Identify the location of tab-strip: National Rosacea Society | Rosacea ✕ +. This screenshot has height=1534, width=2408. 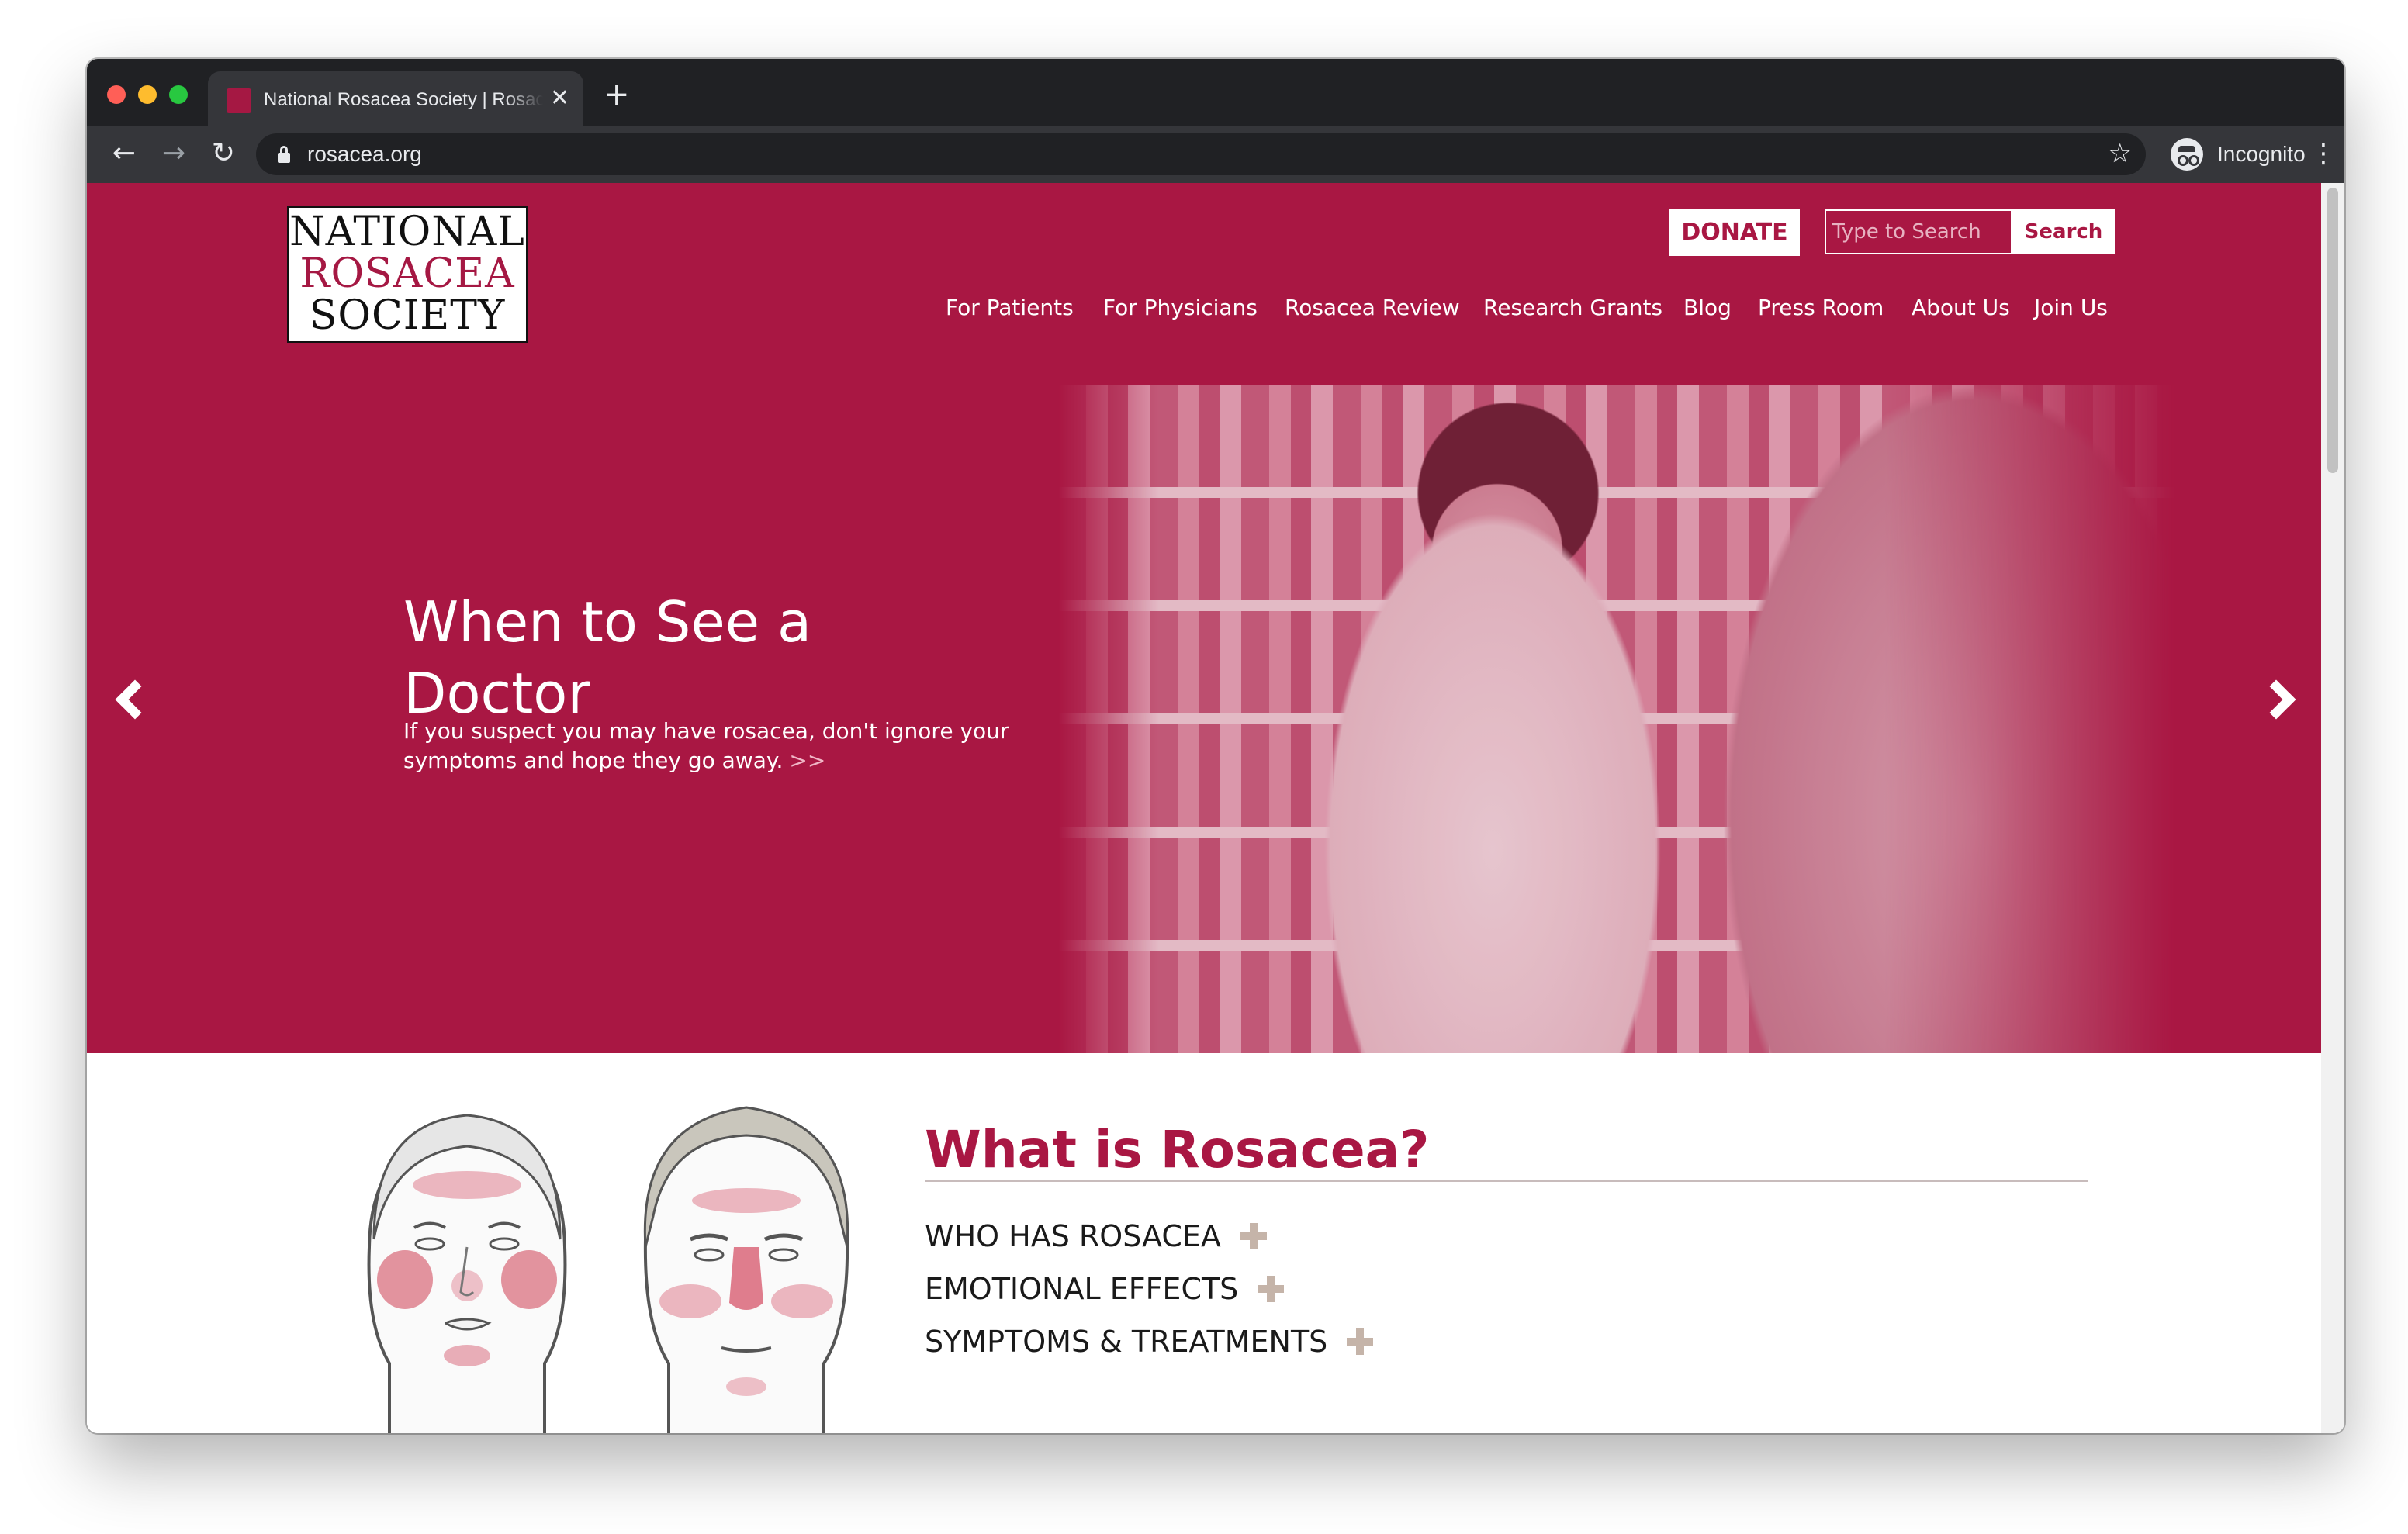
(1215, 92).